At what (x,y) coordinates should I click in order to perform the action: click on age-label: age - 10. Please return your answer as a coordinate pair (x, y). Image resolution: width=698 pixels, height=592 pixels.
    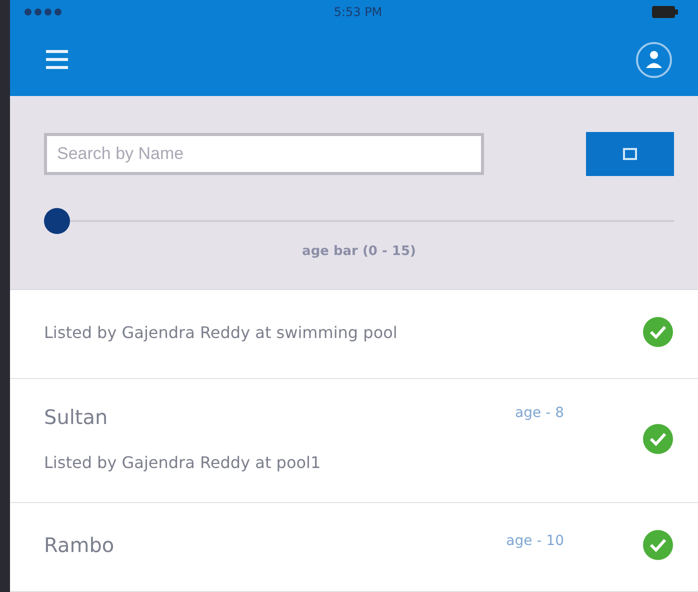
    Looking at the image, I should click on (535, 542).